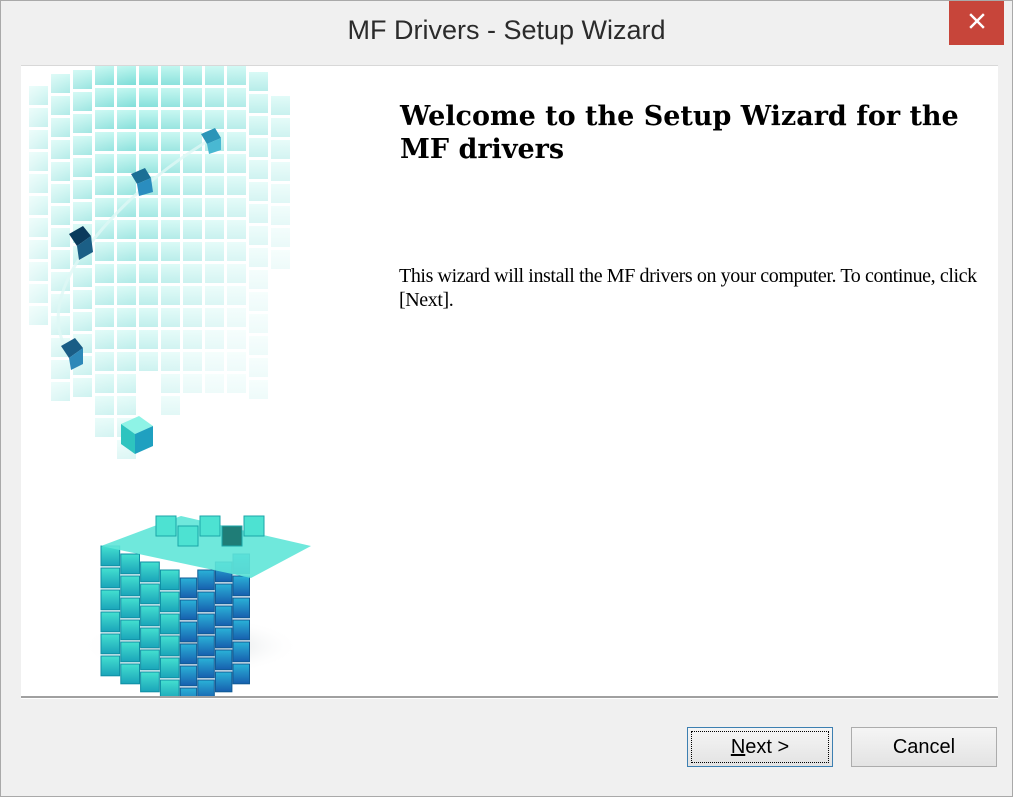 Image resolution: width=1013 pixels, height=797 pixels. I want to click on next-button: Next >, so click(760, 747).